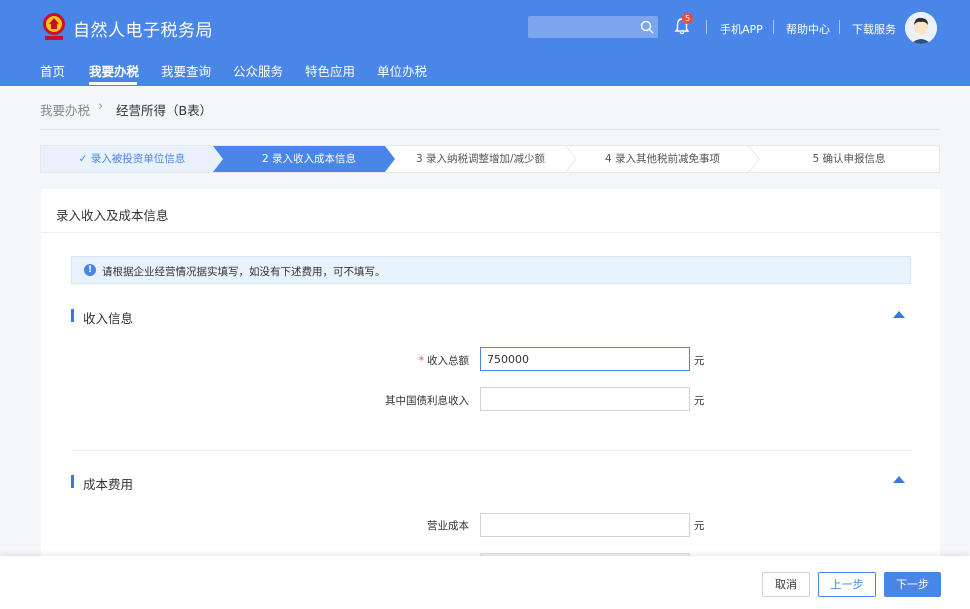 Image resolution: width=970 pixels, height=609 pixels. What do you see at coordinates (244, 272) in the screenshot?
I see `notice-text: 请根据企业经营情况据实填写，如没有下述费用，可不填写。` at bounding box center [244, 272].